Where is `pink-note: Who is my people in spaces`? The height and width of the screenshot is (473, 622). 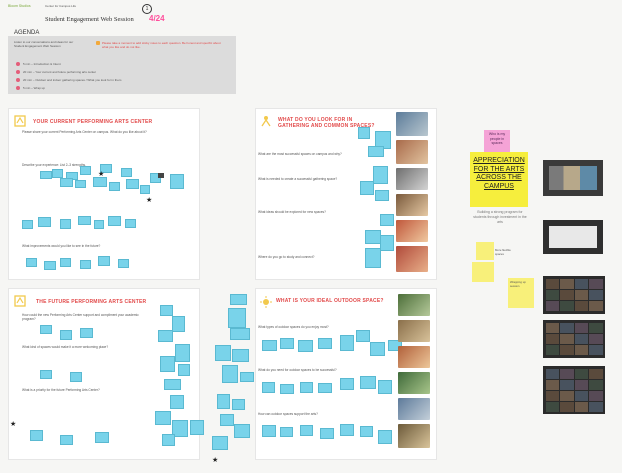
pink-note: Who is my people in spaces is located at coordinates (497, 141).